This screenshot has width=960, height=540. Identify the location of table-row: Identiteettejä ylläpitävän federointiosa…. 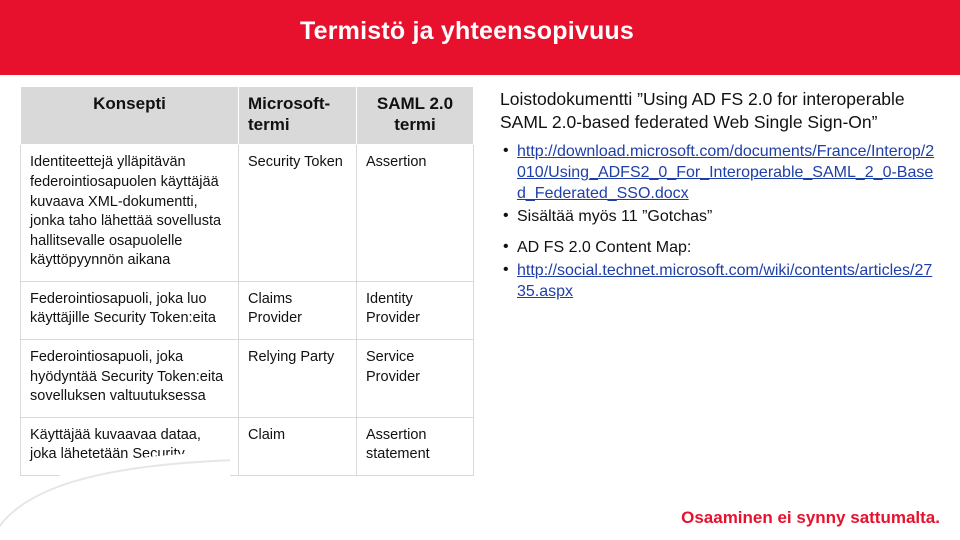
(247, 213).